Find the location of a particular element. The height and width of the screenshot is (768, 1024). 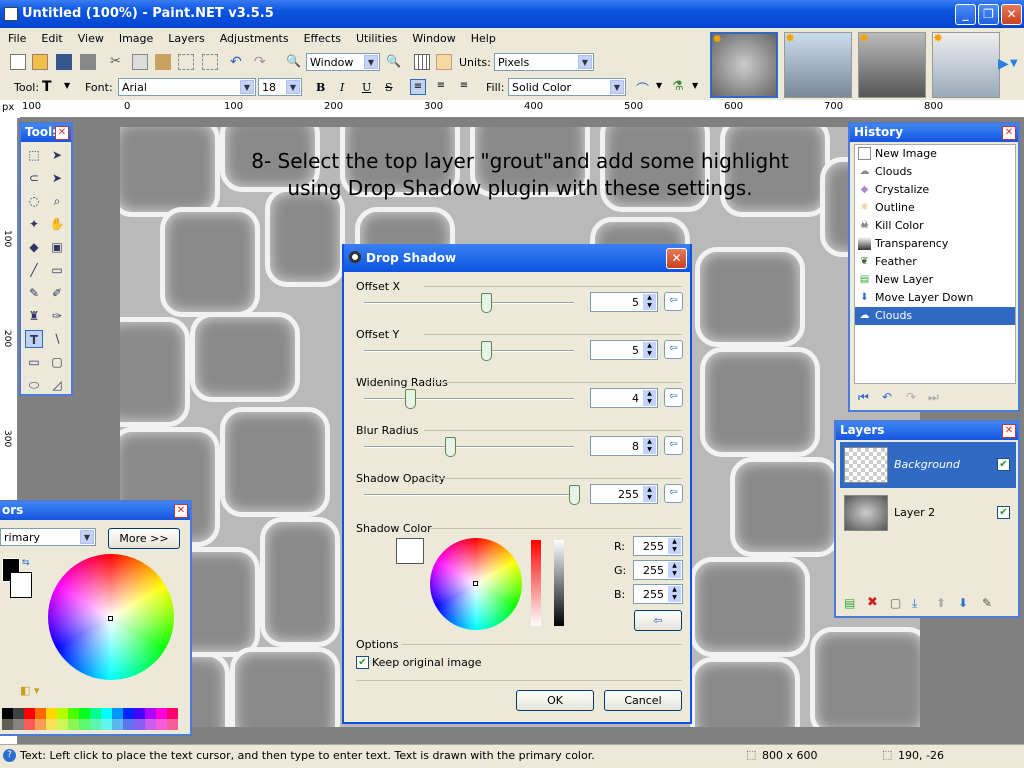

move-layer-up-icon: ⬆ is located at coordinates (941, 603).